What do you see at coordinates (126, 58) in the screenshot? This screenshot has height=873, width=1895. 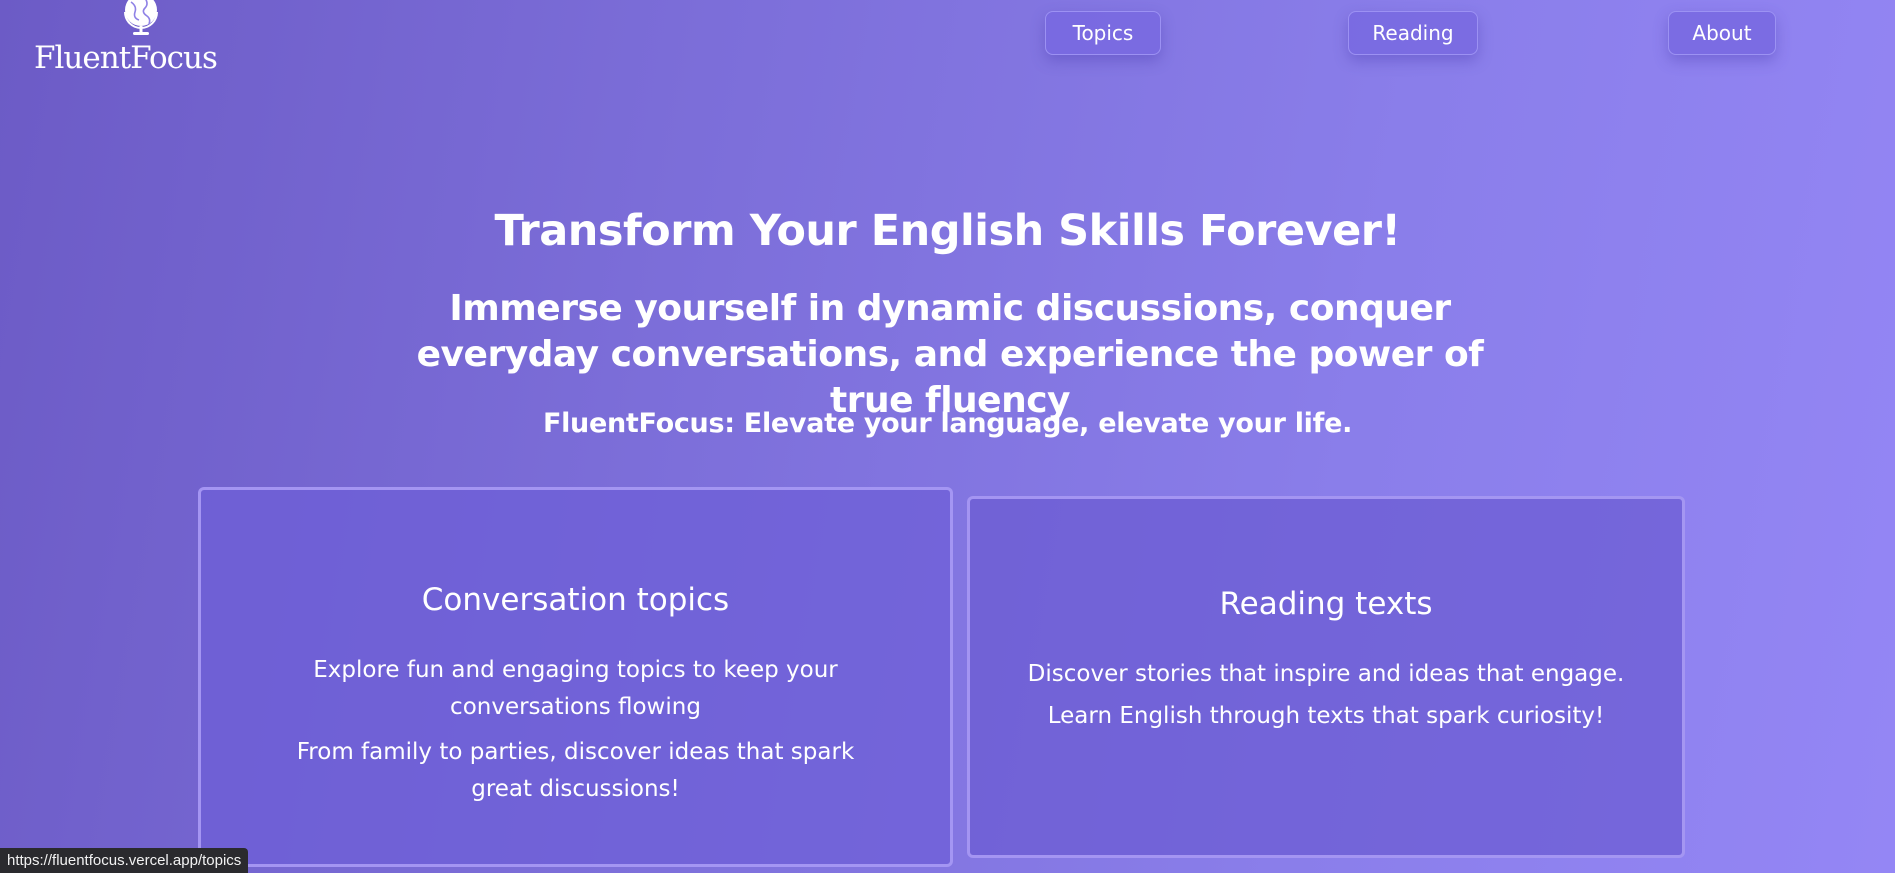 I see `logo-text: FluentFocus` at bounding box center [126, 58].